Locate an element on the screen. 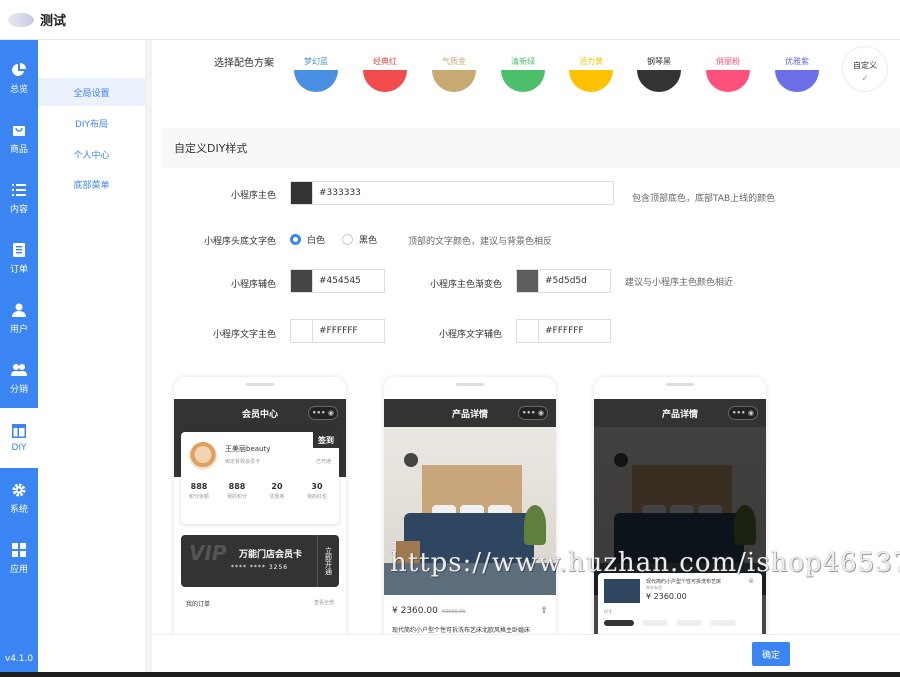 The width and height of the screenshot is (900, 677). sidebar-item-label: 分销 is located at coordinates (18, 389).